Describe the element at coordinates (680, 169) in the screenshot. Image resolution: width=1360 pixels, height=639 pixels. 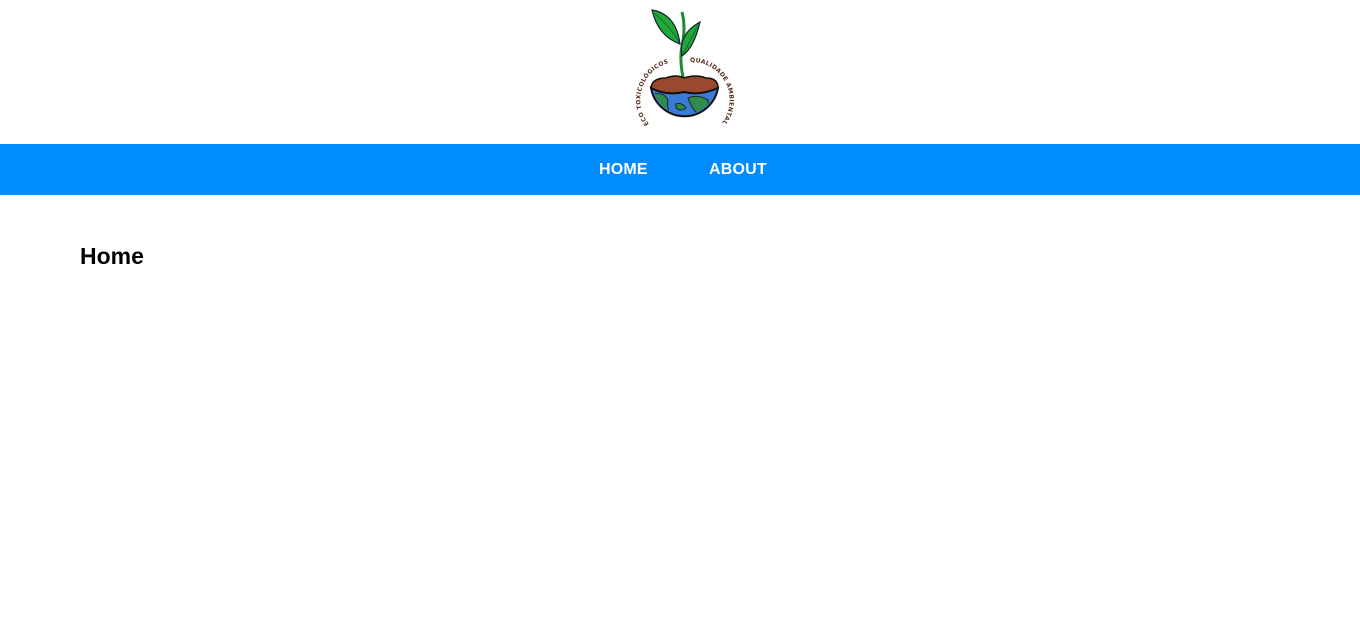
I see `main-navigation: HOME ABOUT` at that location.